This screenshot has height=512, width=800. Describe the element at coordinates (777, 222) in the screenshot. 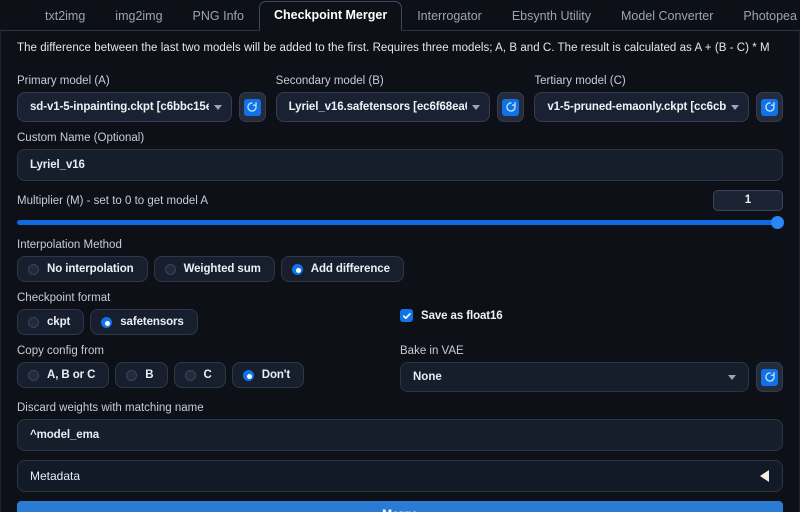

I see `slider-thumb` at that location.